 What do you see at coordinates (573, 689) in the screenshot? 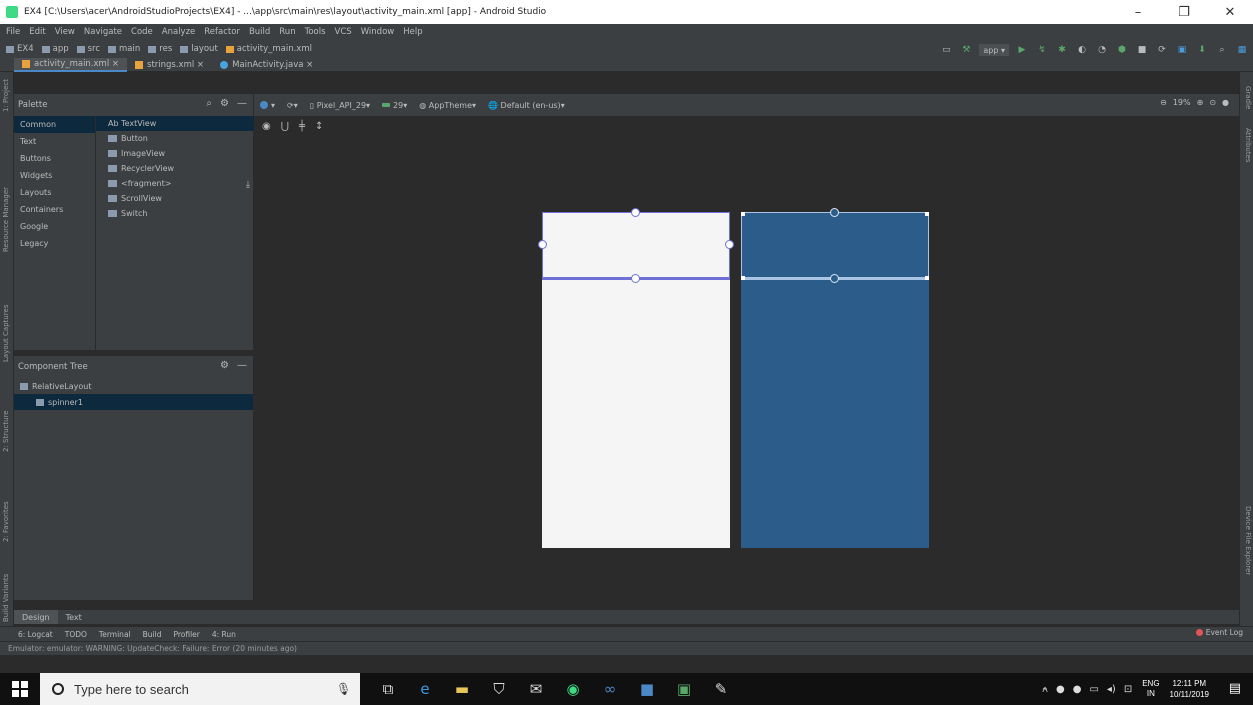
I see `android-studio-taskbar-icon: ◉` at bounding box center [573, 689].